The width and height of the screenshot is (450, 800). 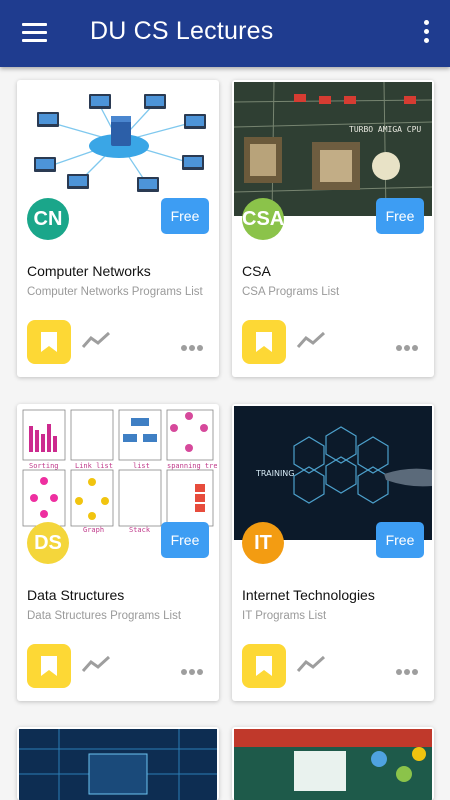 What do you see at coordinates (263, 219) in the screenshot?
I see `course-avatar: CSA` at bounding box center [263, 219].